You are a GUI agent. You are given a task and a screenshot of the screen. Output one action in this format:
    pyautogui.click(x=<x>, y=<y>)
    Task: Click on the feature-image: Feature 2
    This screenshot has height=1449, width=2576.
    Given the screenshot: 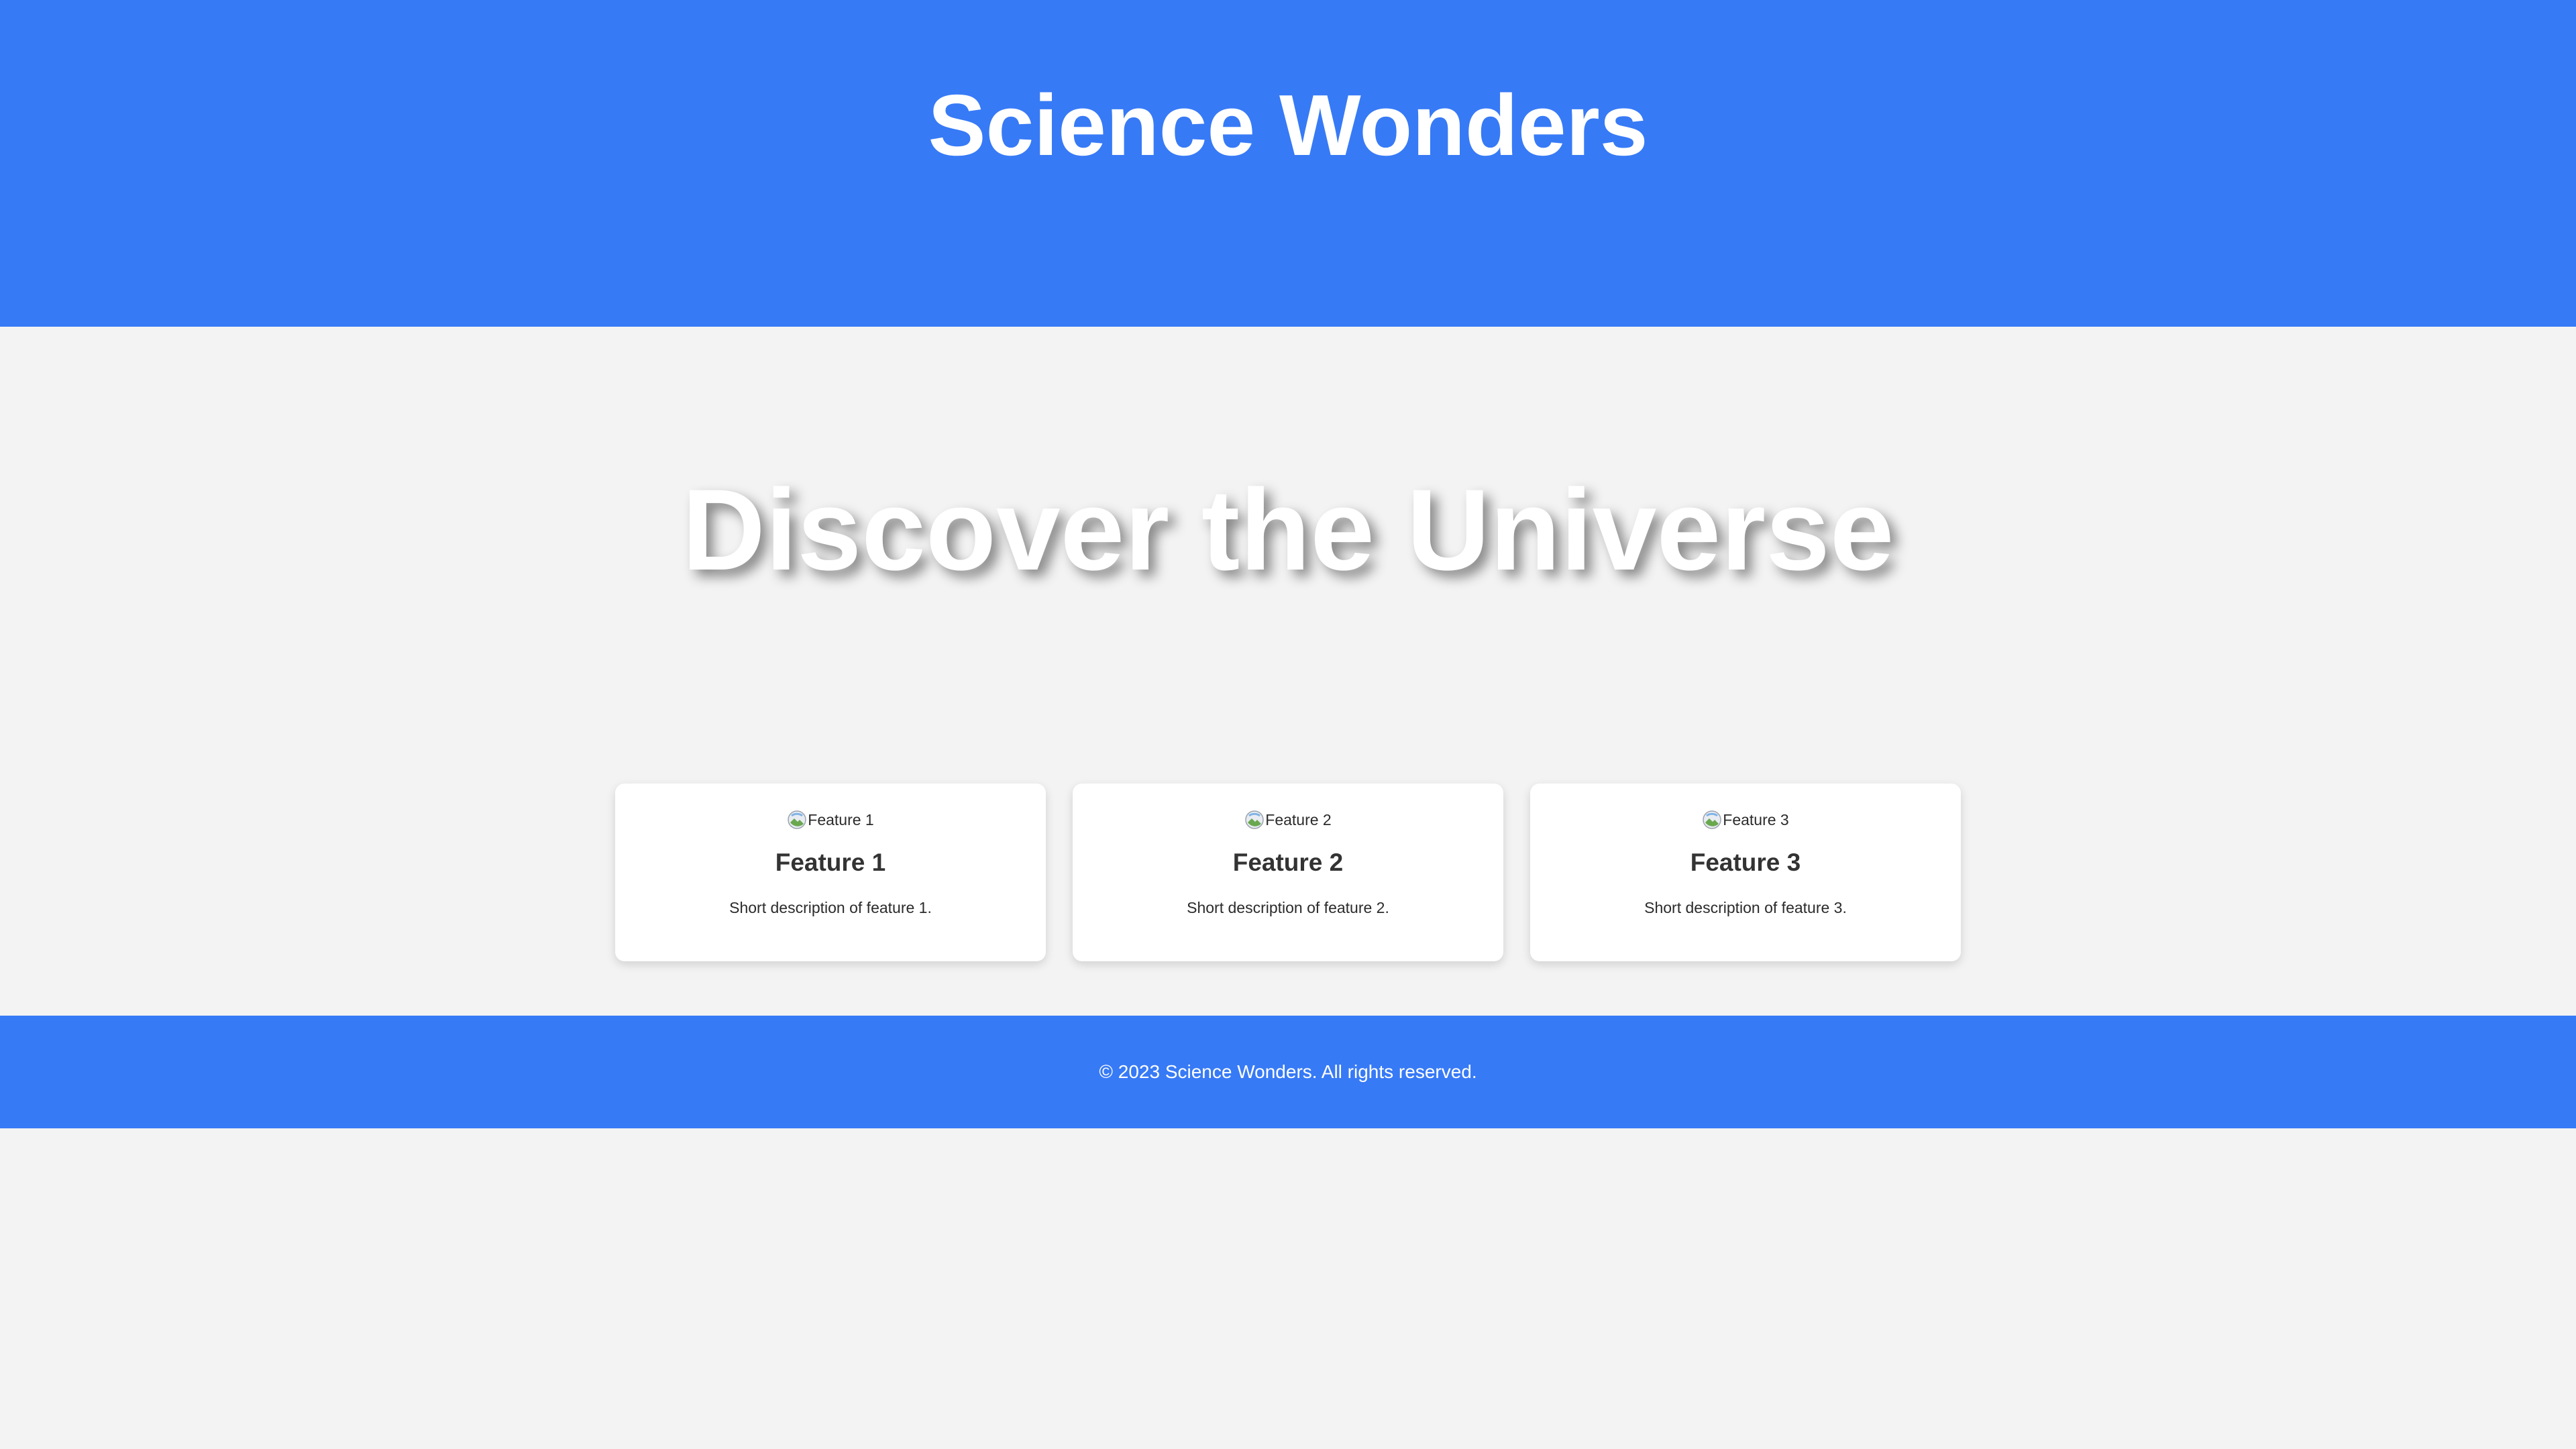 What is the action you would take?
    pyautogui.click(x=1288, y=819)
    